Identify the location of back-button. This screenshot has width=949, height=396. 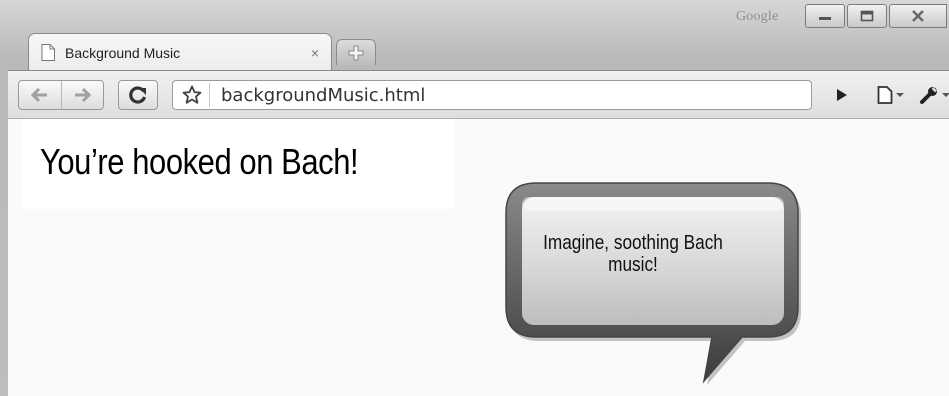
(40, 95).